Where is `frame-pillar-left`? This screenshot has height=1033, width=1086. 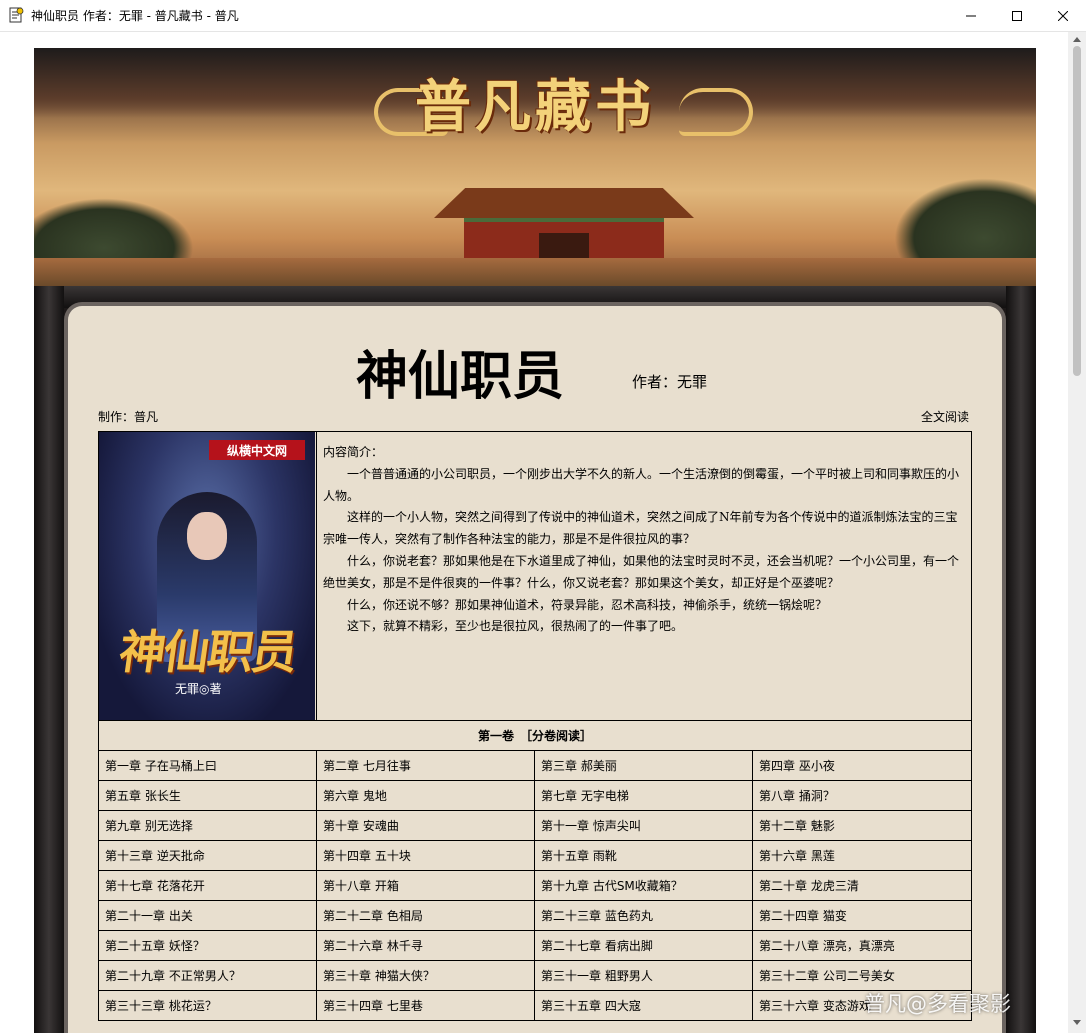
frame-pillar-left is located at coordinates (49, 659).